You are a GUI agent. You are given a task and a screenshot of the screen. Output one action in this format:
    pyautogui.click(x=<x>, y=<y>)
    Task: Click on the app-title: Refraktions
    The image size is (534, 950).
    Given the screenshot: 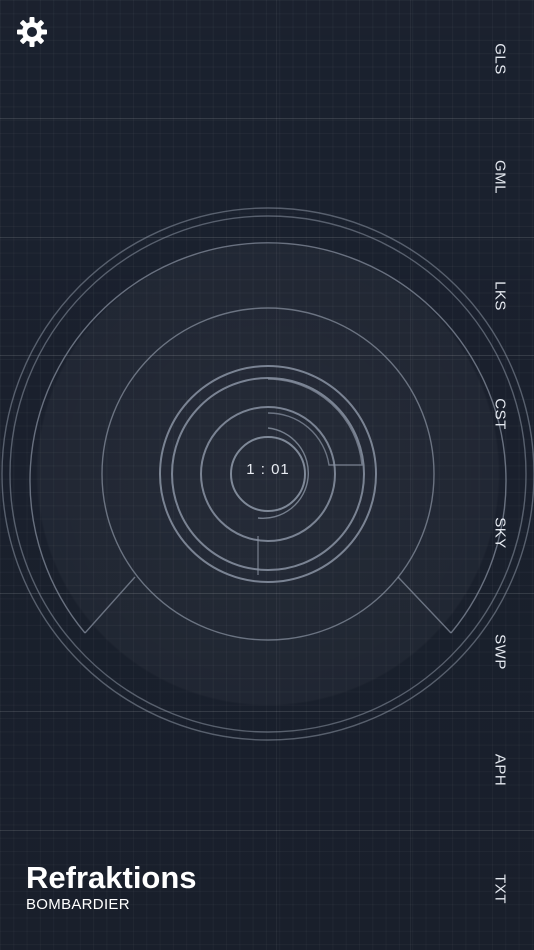 What is the action you would take?
    pyautogui.click(x=111, y=877)
    